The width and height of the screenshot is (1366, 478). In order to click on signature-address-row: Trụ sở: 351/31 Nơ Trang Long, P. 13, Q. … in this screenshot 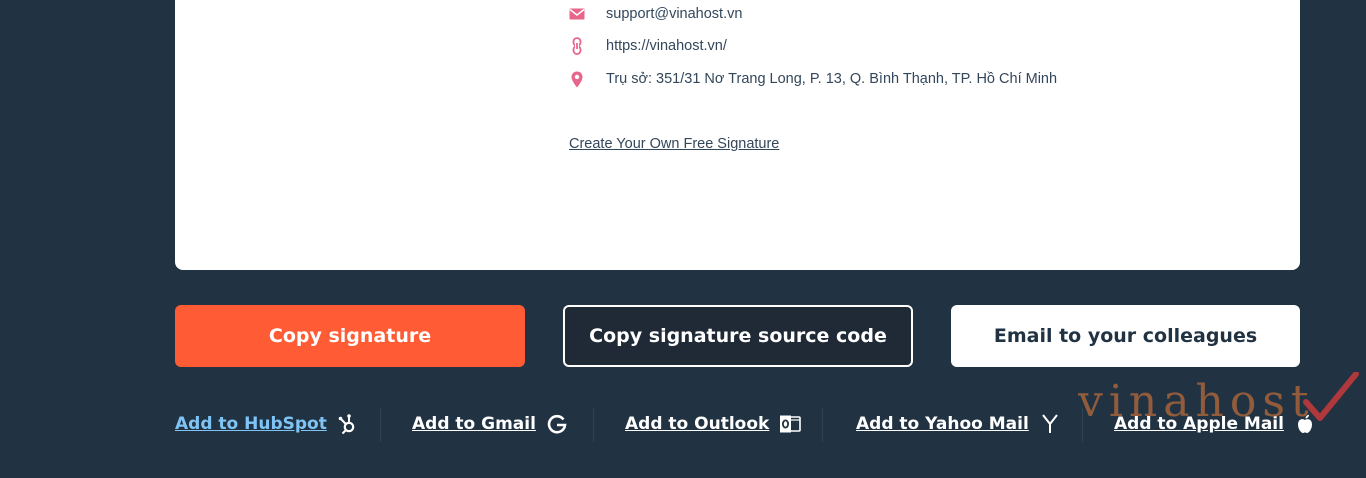, I will do `click(813, 79)`.